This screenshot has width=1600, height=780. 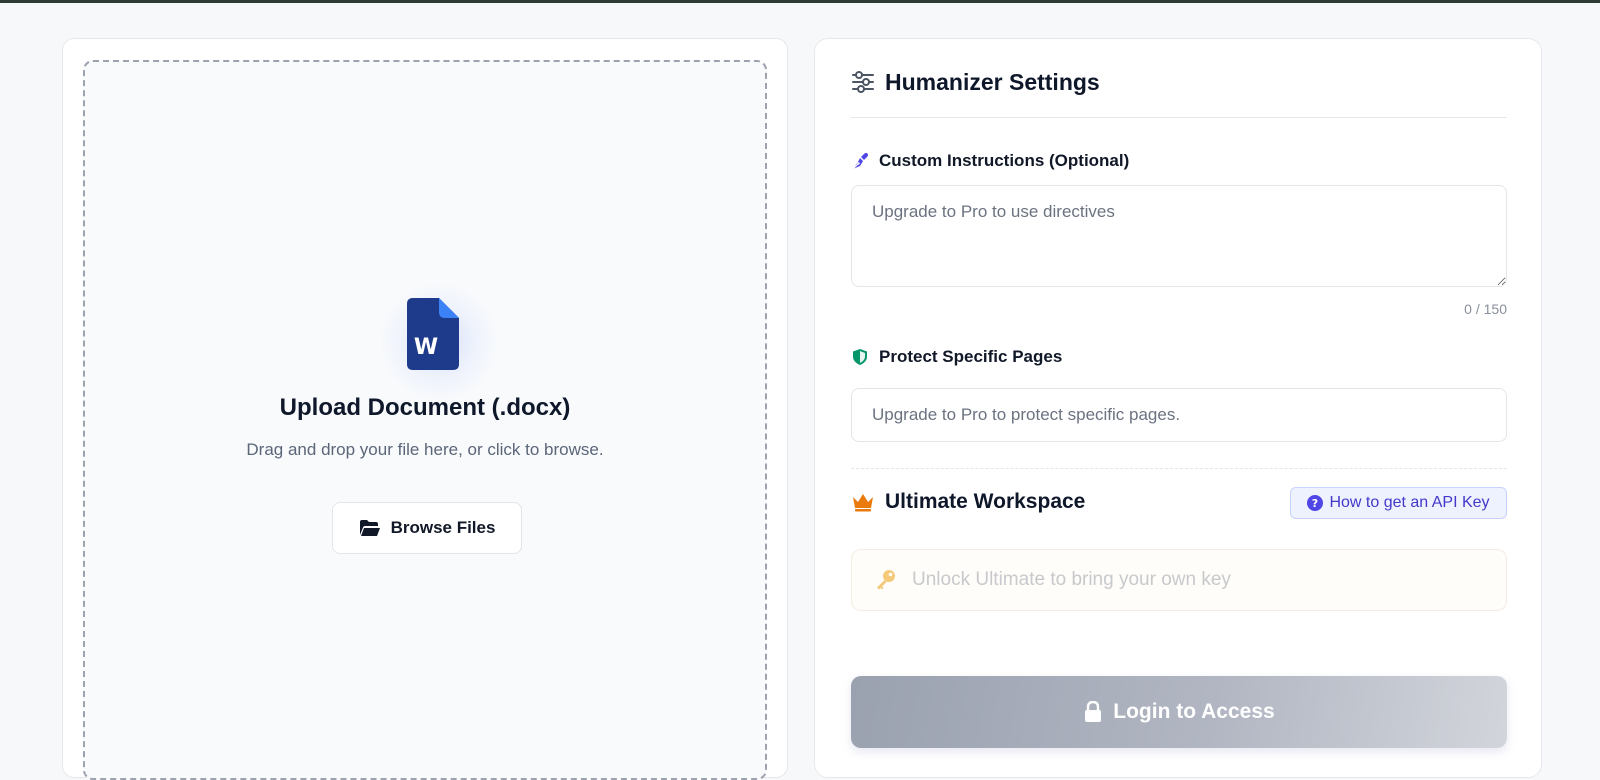 I want to click on protect-pages-input, so click(x=1179, y=415).